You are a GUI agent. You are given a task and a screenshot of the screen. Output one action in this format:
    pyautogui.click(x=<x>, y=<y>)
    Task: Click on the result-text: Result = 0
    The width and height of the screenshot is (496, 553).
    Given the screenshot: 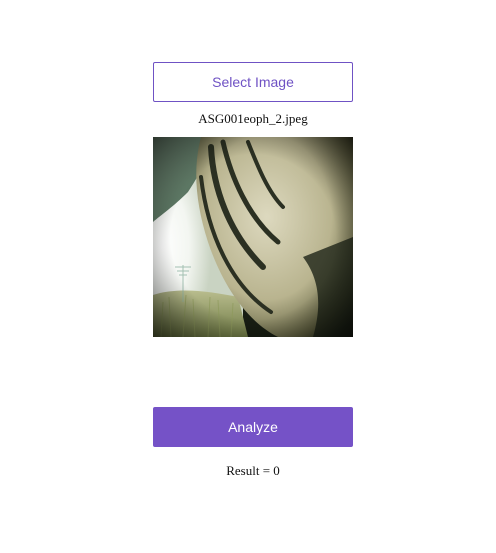 What is the action you would take?
    pyautogui.click(x=253, y=470)
    